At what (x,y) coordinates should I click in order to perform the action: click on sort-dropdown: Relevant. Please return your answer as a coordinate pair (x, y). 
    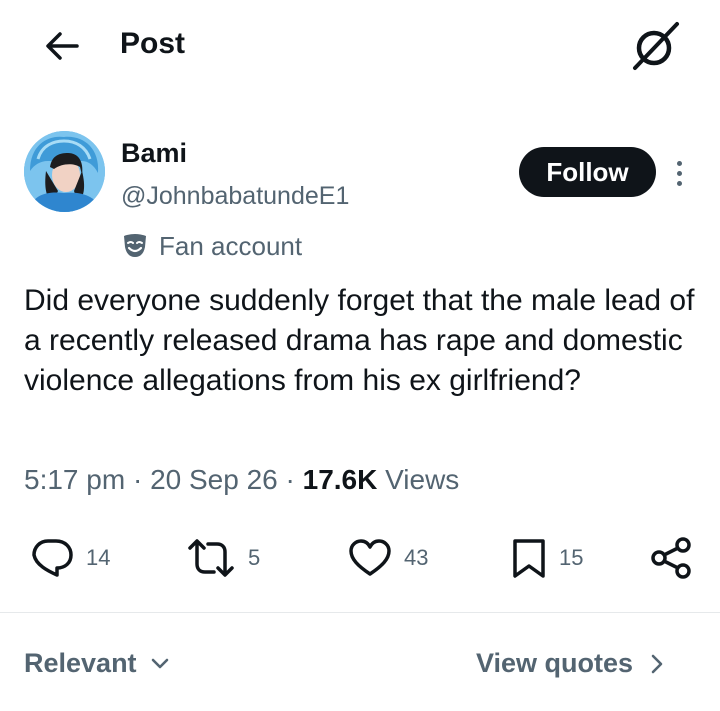
    Looking at the image, I should click on (96, 663).